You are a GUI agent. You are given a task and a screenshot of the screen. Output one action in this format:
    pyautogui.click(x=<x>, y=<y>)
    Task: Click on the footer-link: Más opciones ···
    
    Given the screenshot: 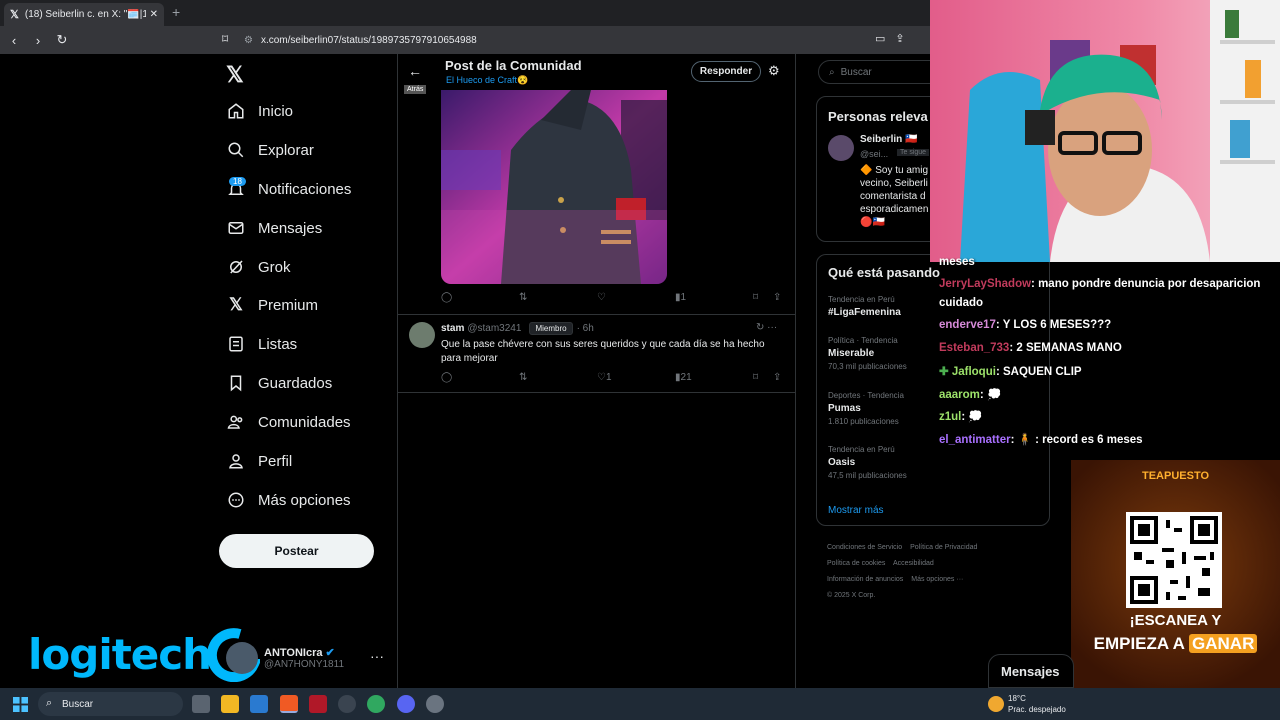 What is the action you would take?
    pyautogui.click(x=937, y=579)
    